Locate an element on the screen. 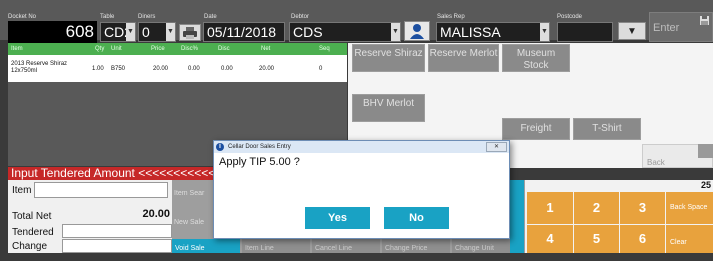 The height and width of the screenshot is (261, 713). row-net: 20.00 is located at coordinates (267, 69).